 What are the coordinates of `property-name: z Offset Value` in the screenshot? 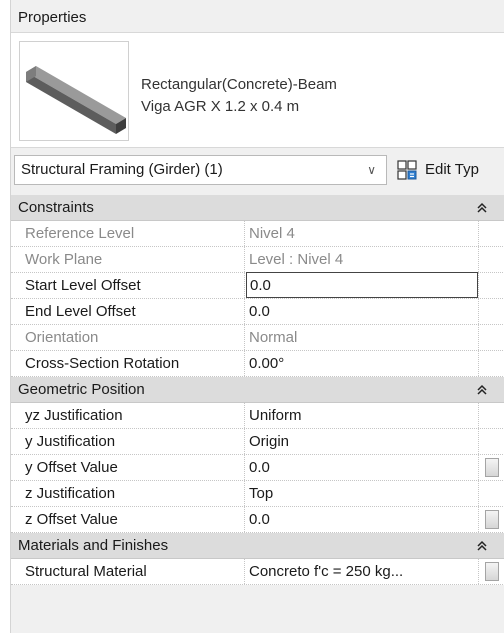 It's located at (128, 519).